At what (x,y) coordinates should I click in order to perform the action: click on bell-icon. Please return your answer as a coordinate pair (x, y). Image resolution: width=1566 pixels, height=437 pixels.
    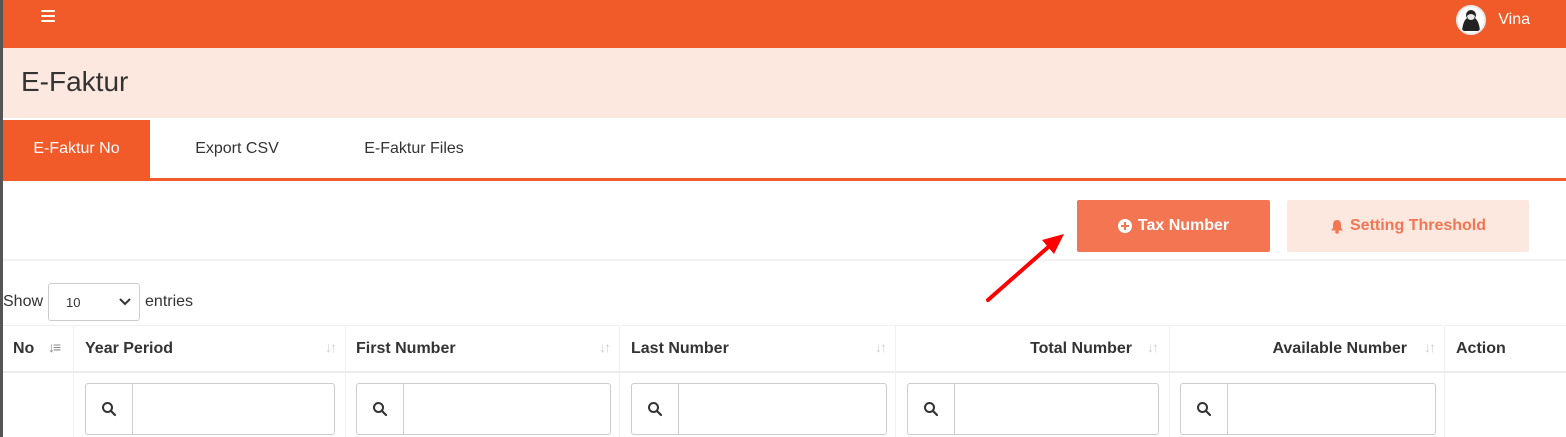
    Looking at the image, I should click on (1337, 226).